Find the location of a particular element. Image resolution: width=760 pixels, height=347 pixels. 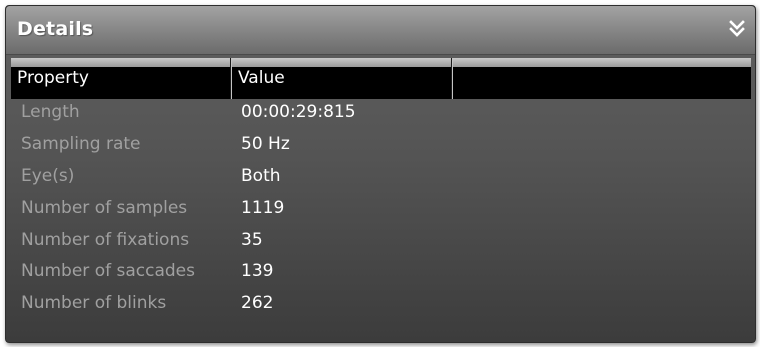

value-cell: 35 is located at coordinates (252, 240).